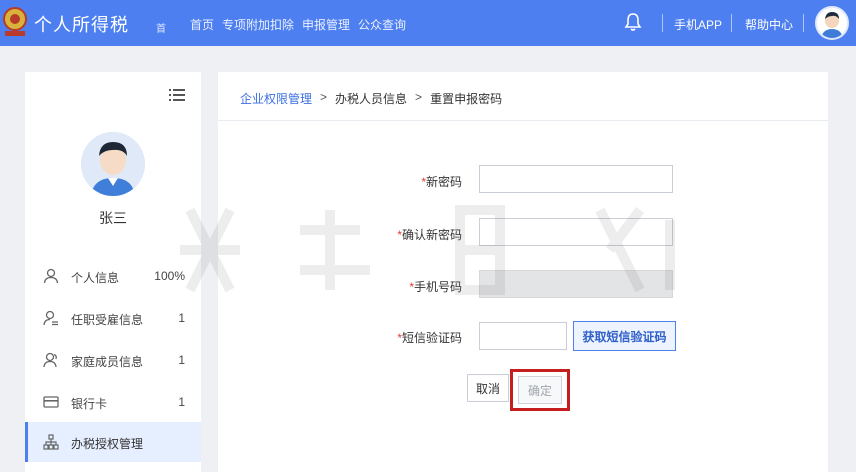  I want to click on bank-card-icon, so click(51, 402).